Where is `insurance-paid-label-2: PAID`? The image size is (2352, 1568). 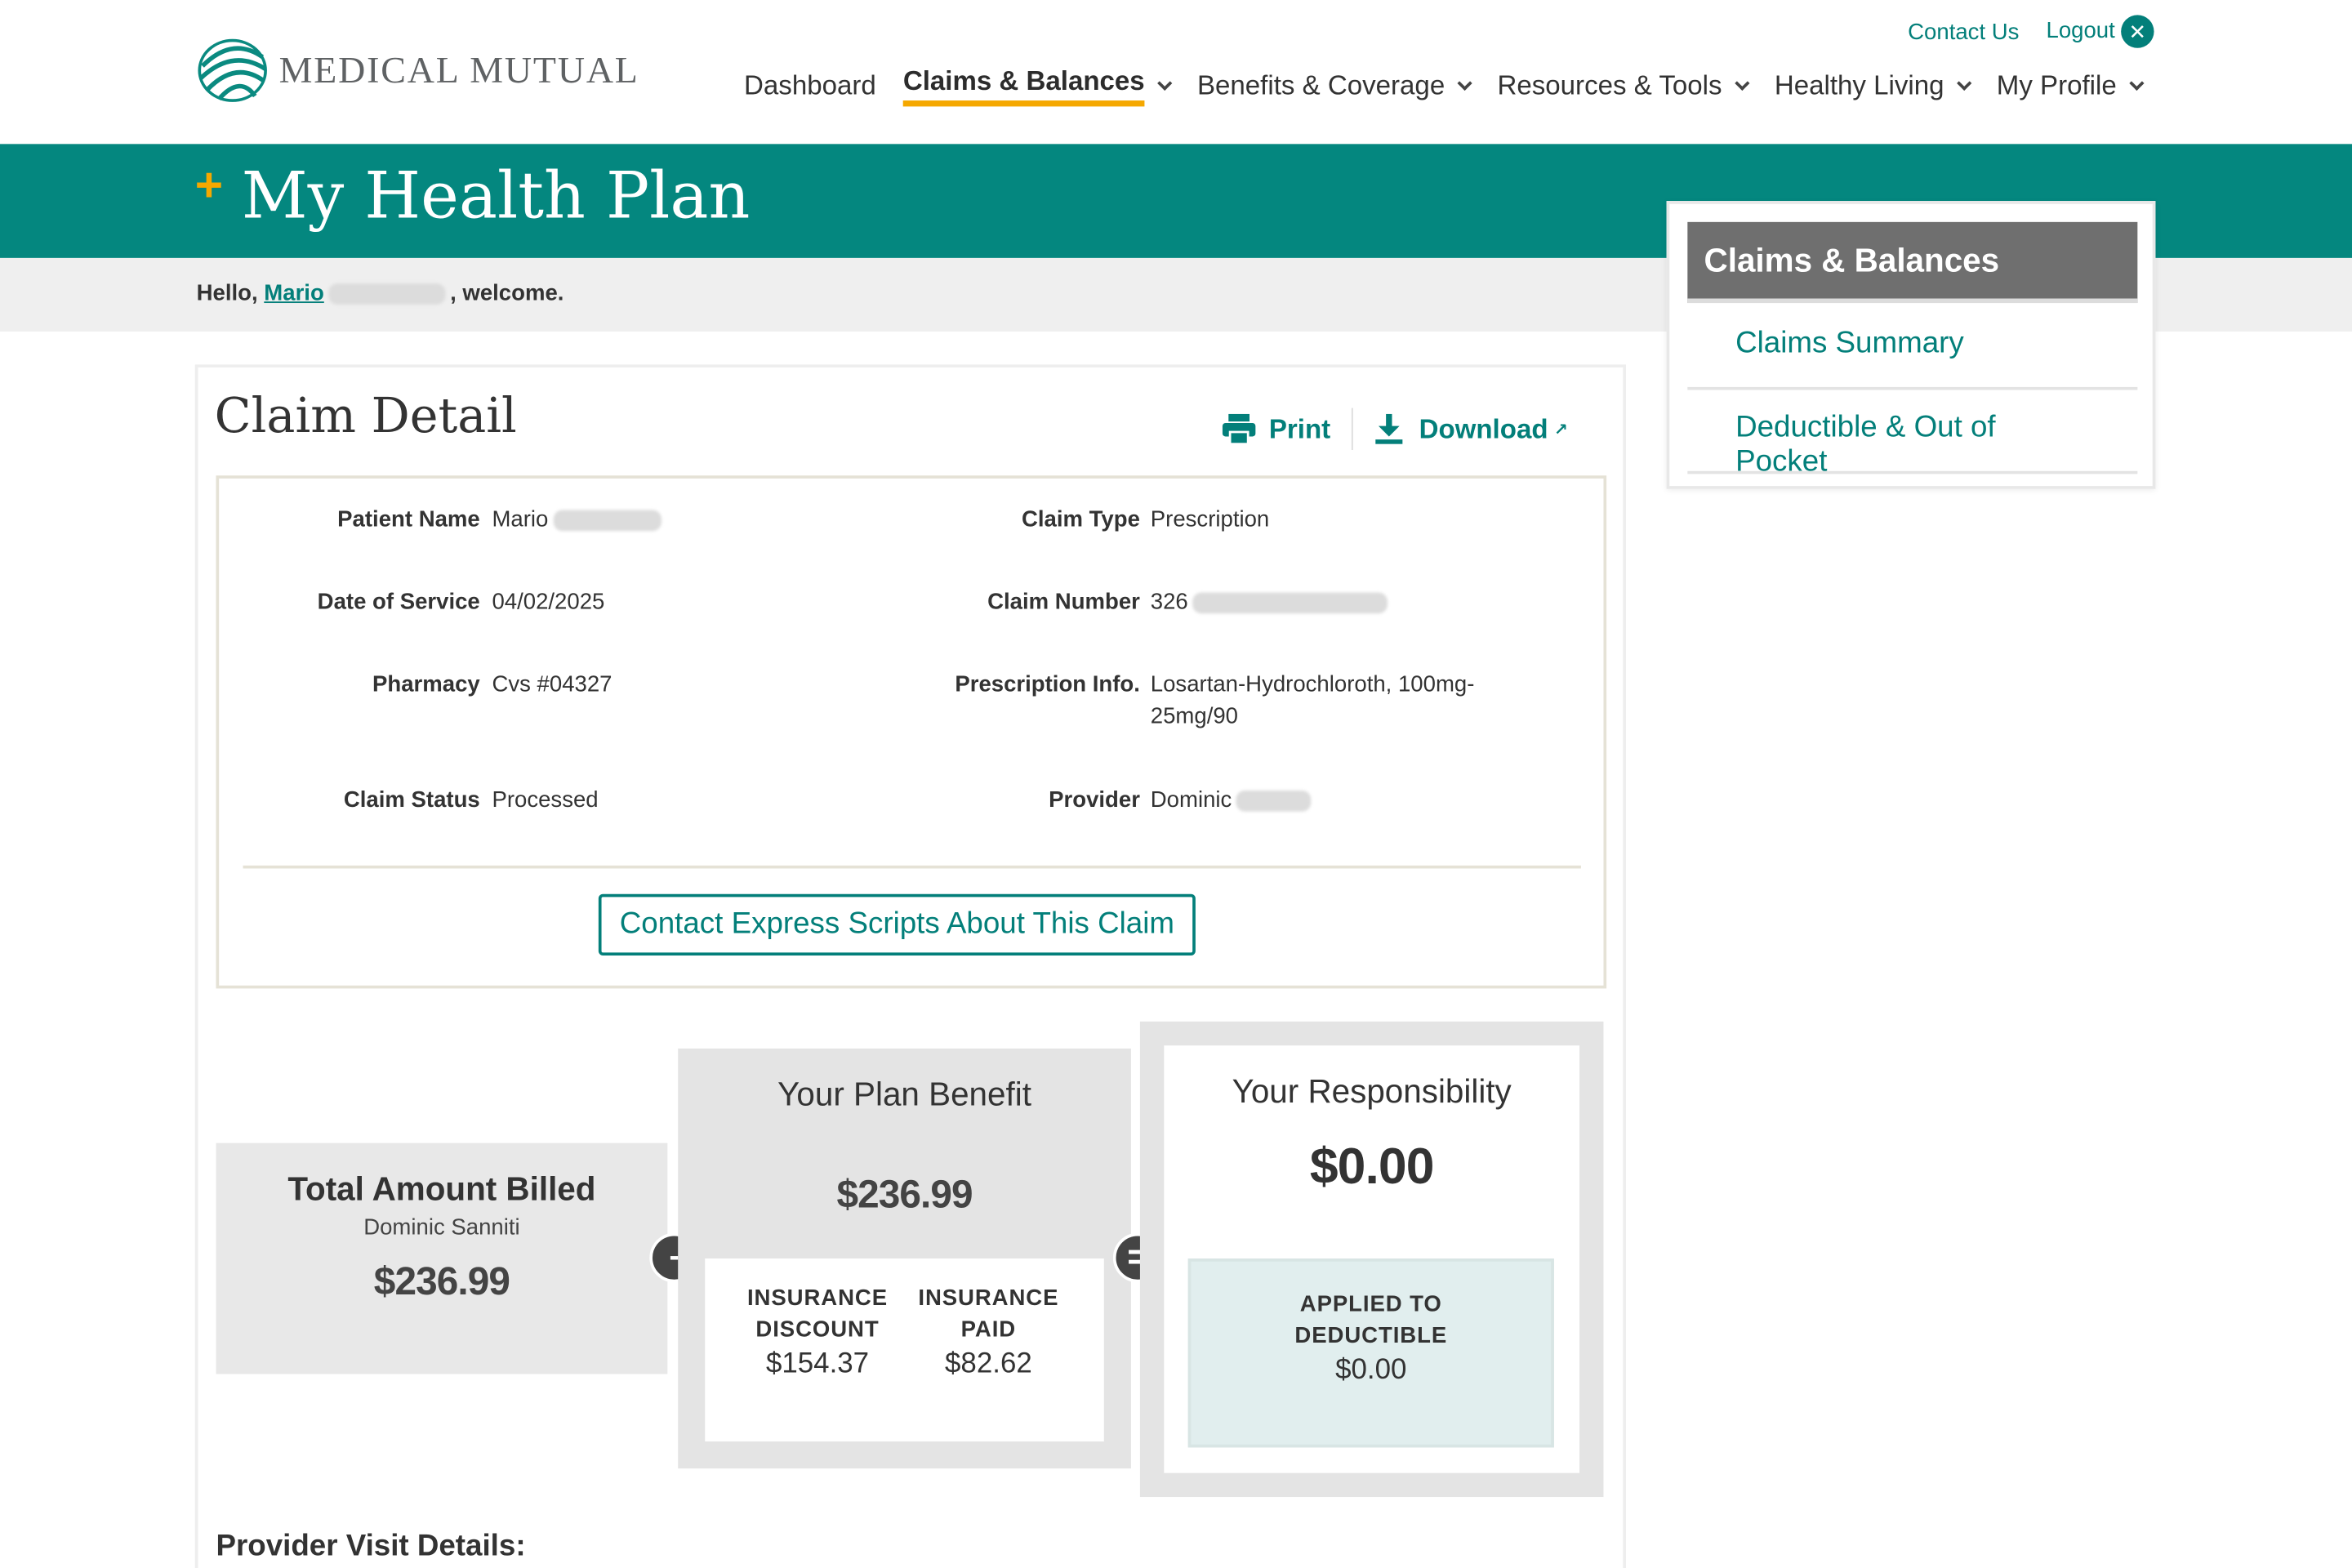
insurance-paid-label-2: PAID is located at coordinates (989, 1329).